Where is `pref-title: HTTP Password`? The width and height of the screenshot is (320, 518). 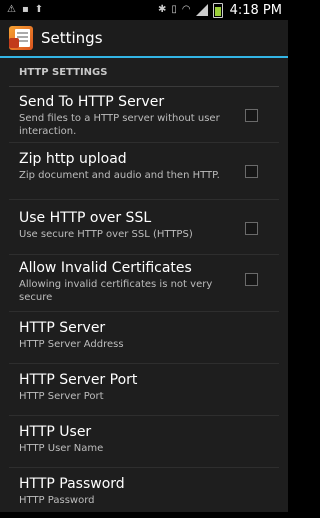 pref-title: HTTP Password is located at coordinates (72, 484).